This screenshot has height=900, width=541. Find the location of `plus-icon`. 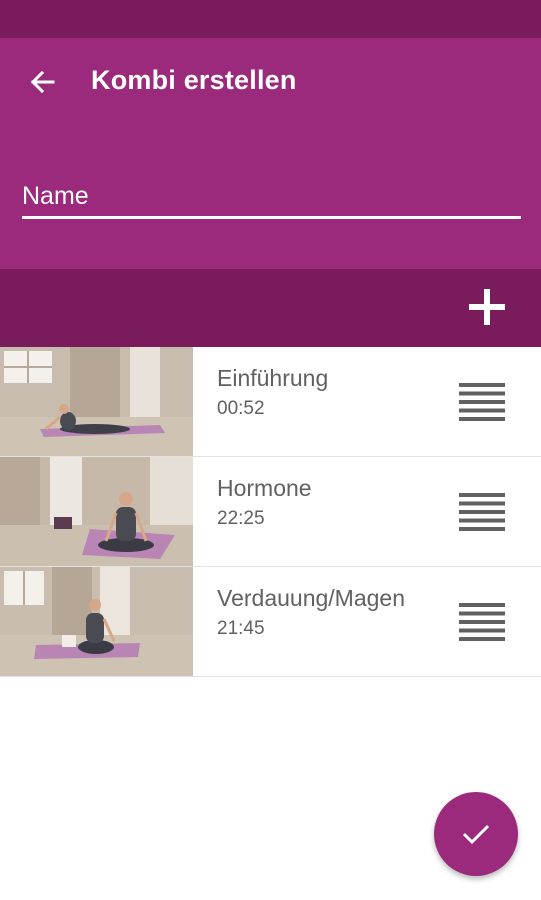

plus-icon is located at coordinates (487, 307).